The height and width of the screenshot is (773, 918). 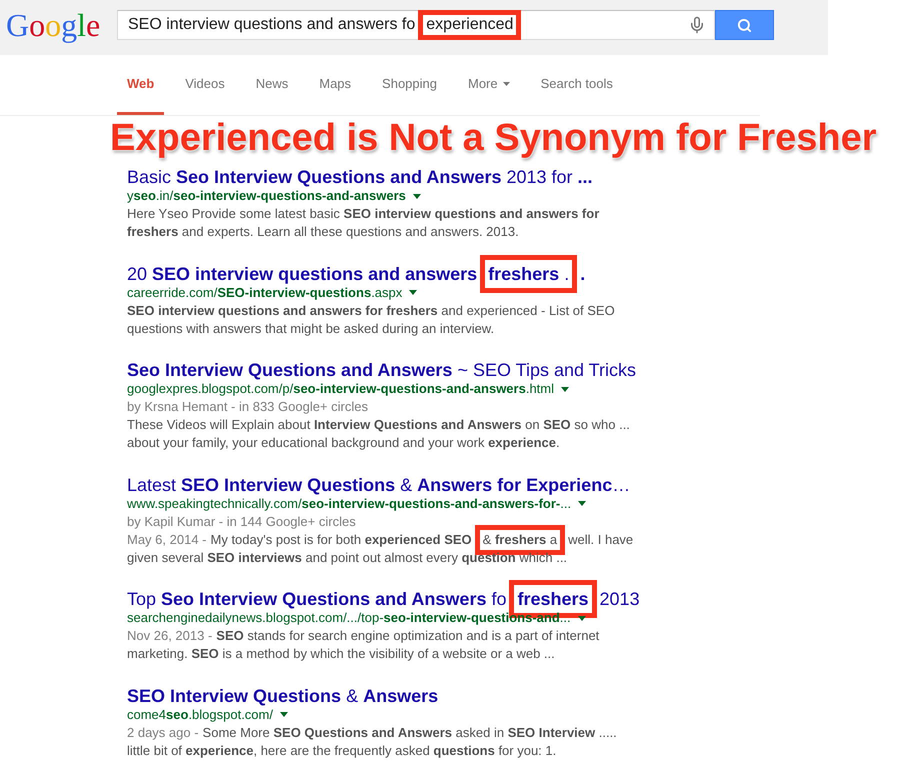 I want to click on search-field: SEO interview questions and answers fo experienced, so click(x=416, y=25).